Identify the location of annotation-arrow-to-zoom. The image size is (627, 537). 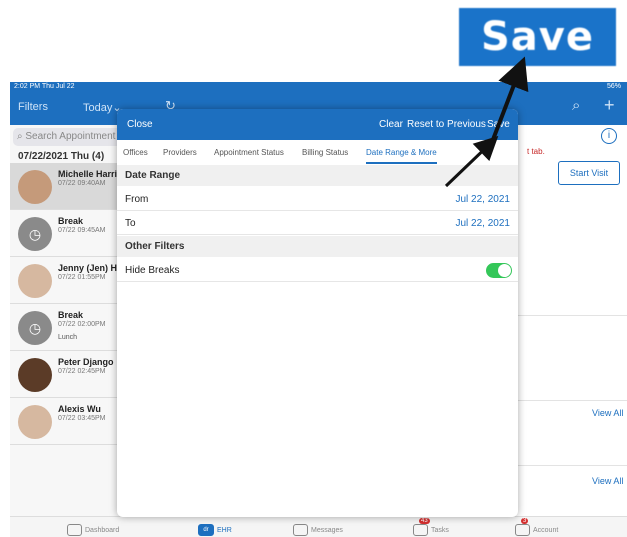
(508, 103).